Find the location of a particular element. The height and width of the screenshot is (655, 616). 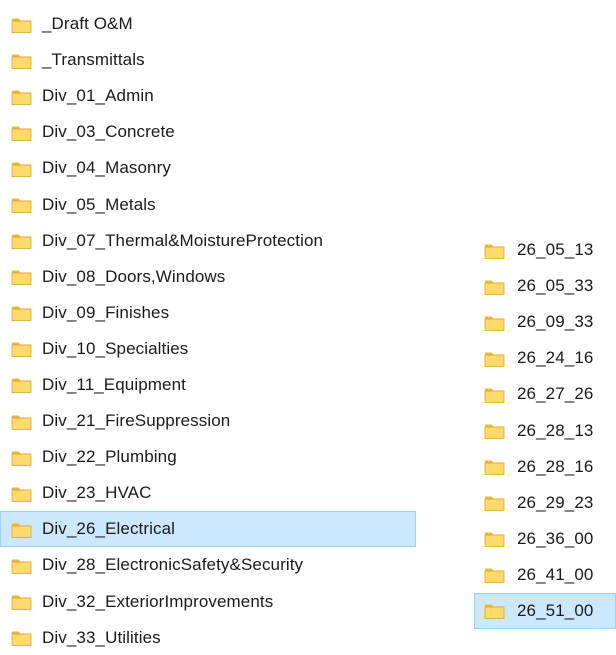

folder-name: 26_51_00 is located at coordinates (555, 610).